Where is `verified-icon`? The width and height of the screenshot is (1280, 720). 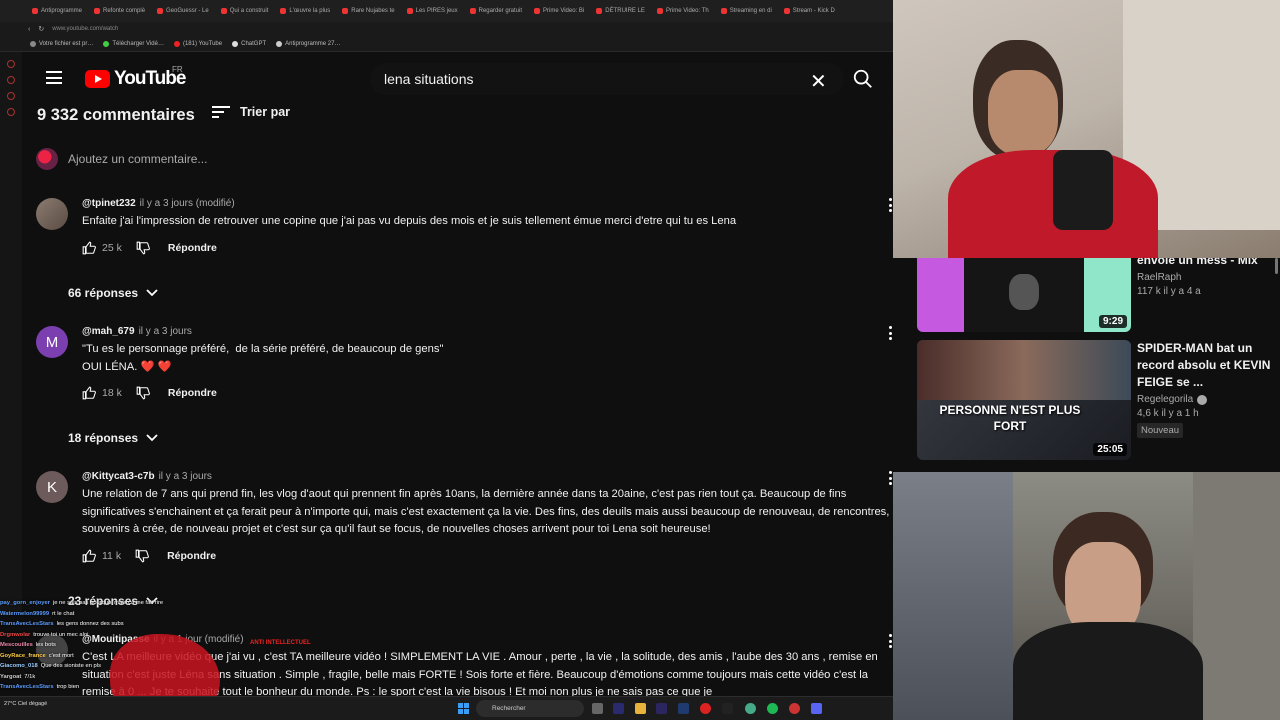
verified-icon is located at coordinates (1202, 399).